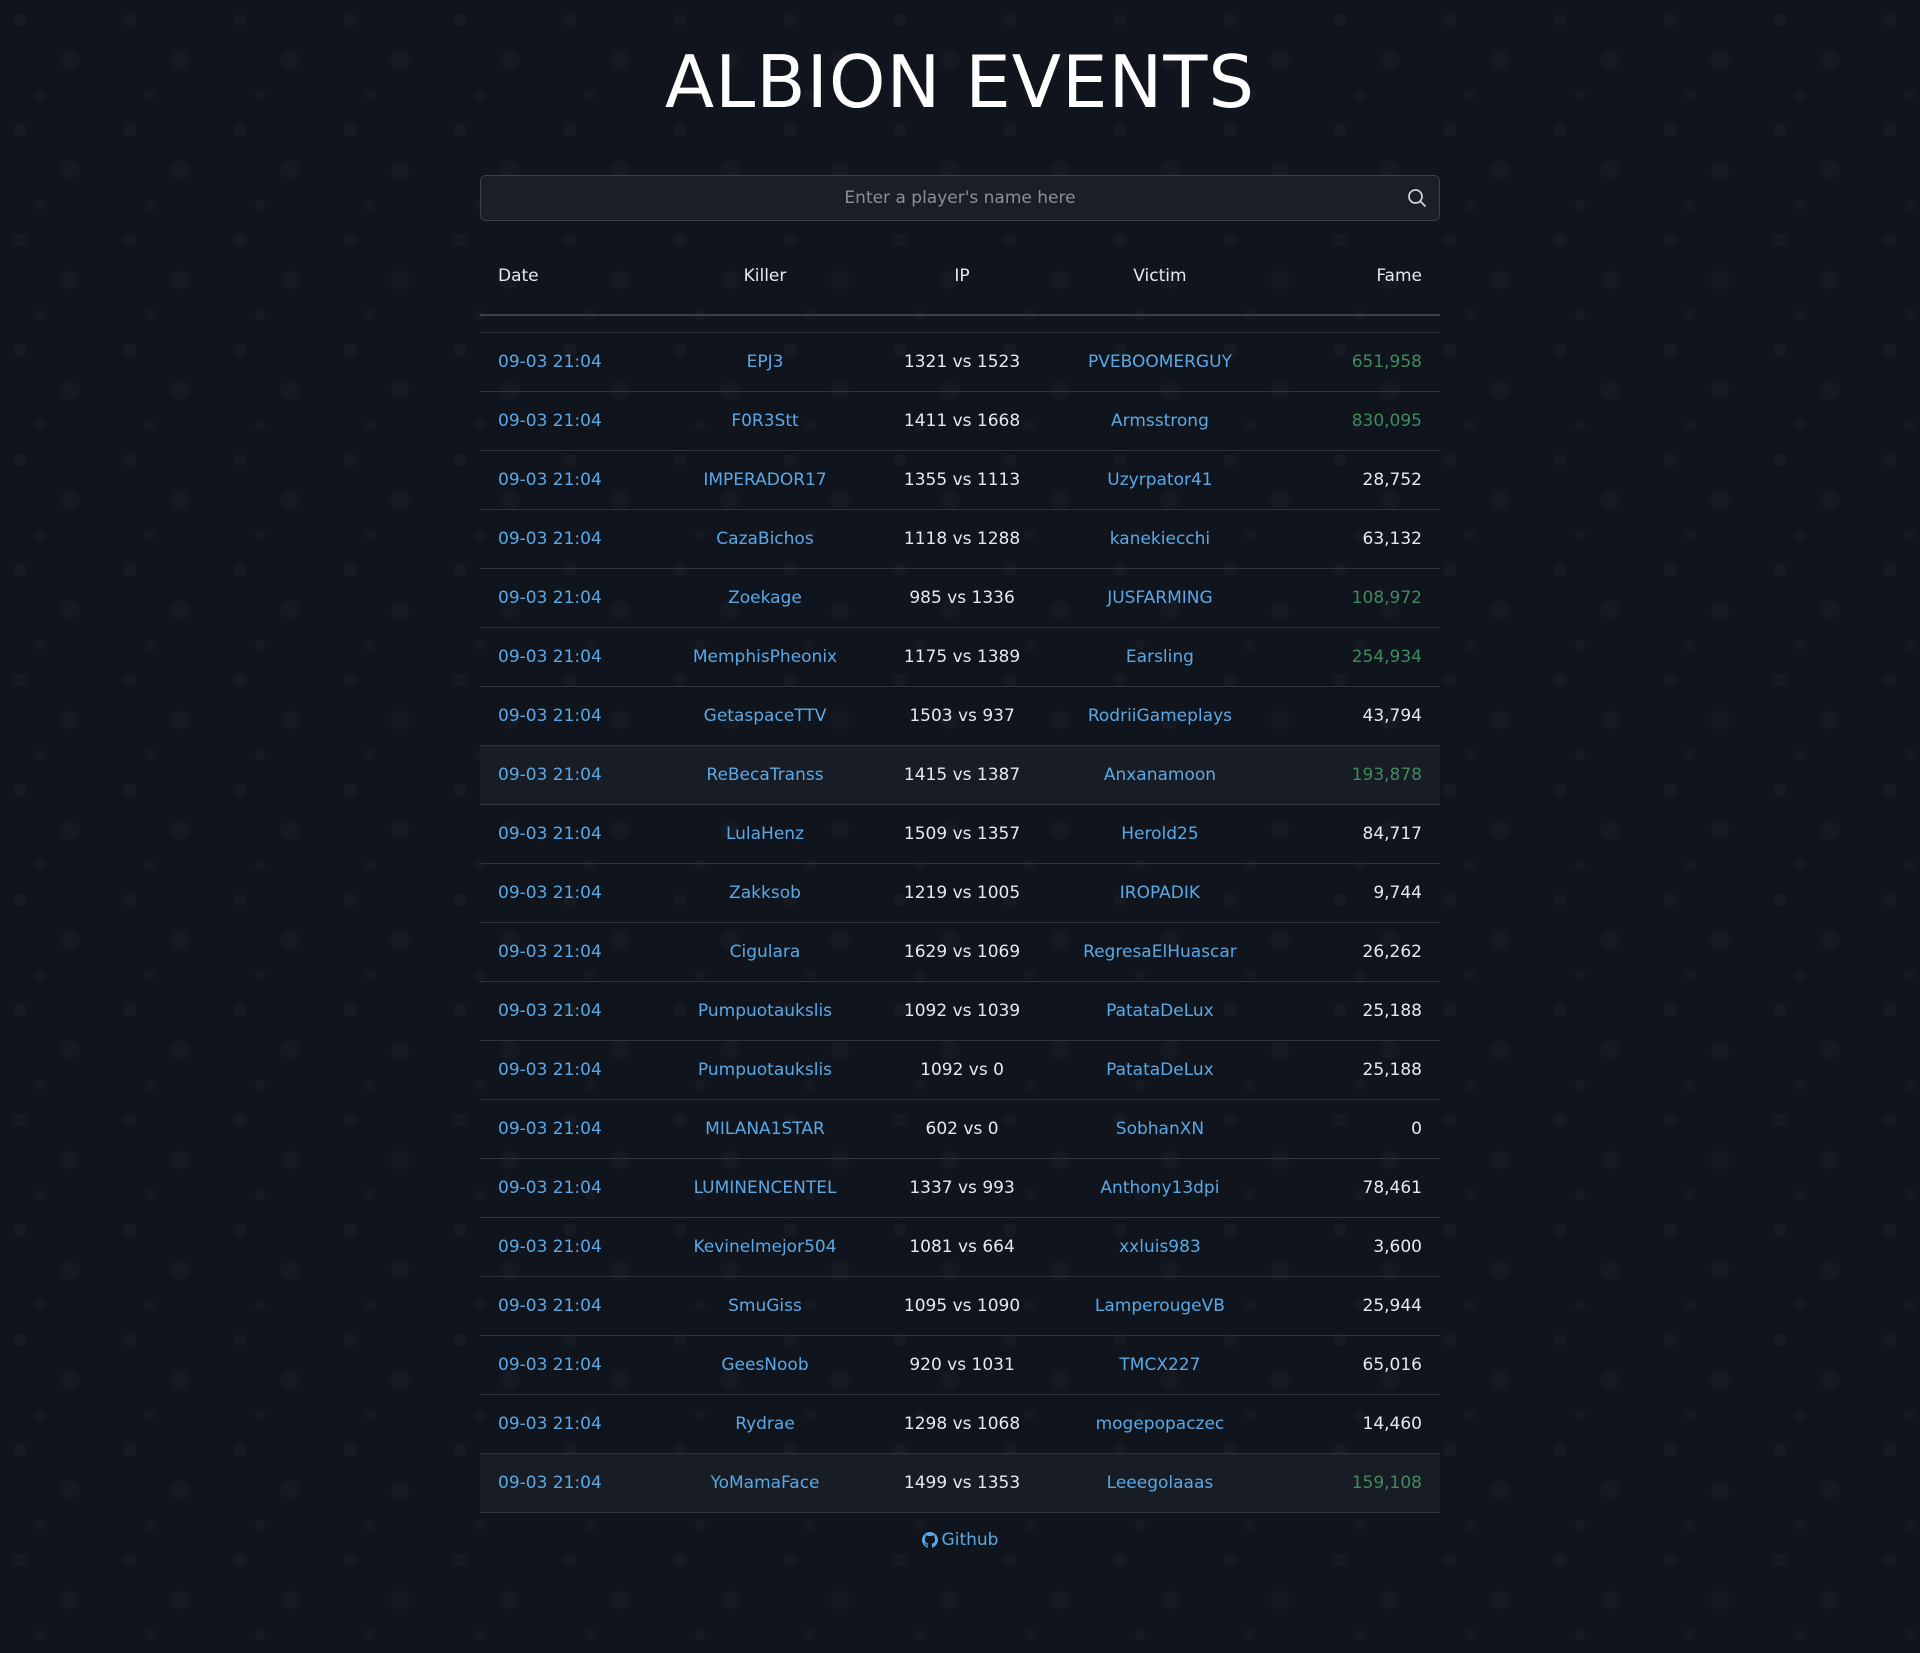 The height and width of the screenshot is (1653, 1920). What do you see at coordinates (1417, 198) in the screenshot?
I see `search-icon` at bounding box center [1417, 198].